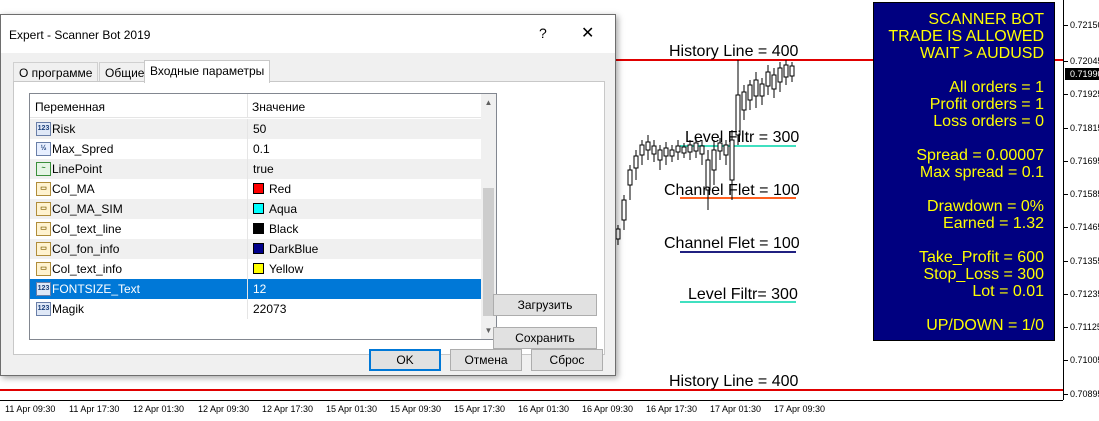  What do you see at coordinates (1081, 128) in the screenshot?
I see `price-tick: 0.71815` at bounding box center [1081, 128].